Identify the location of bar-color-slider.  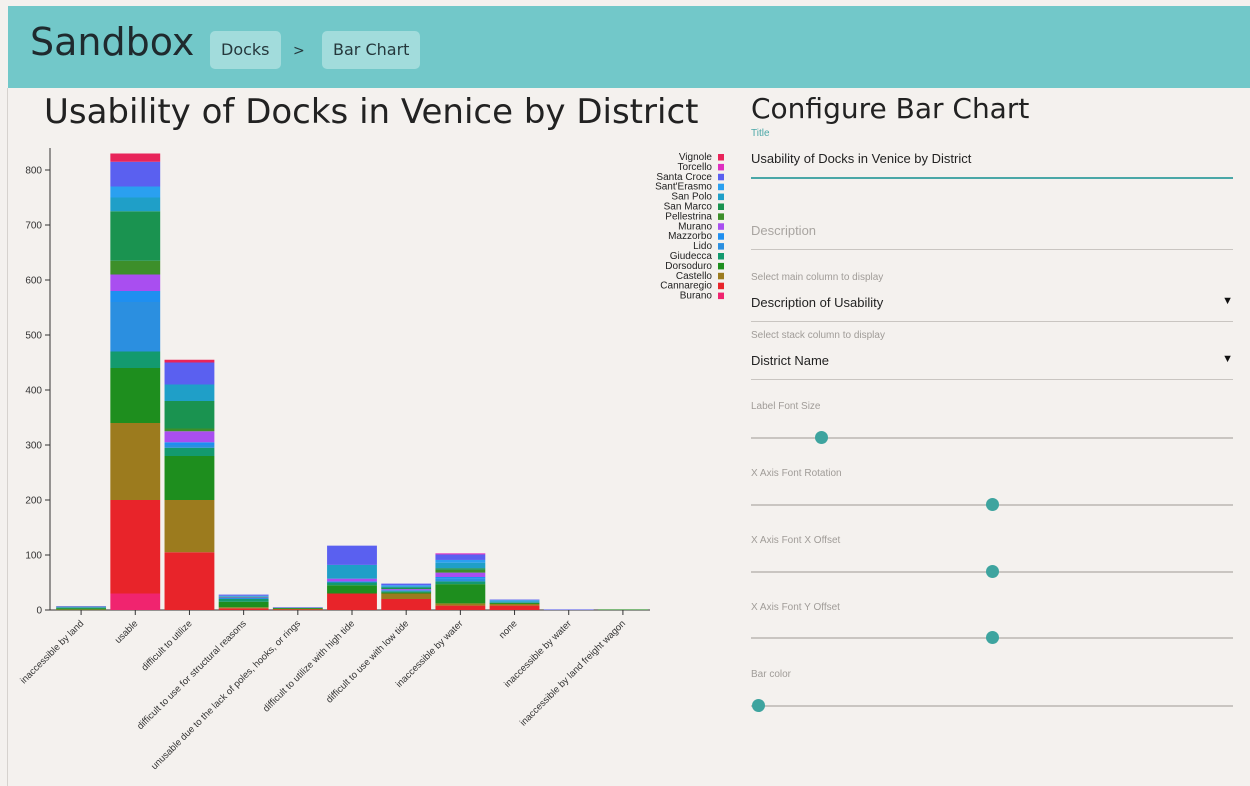
(992, 706).